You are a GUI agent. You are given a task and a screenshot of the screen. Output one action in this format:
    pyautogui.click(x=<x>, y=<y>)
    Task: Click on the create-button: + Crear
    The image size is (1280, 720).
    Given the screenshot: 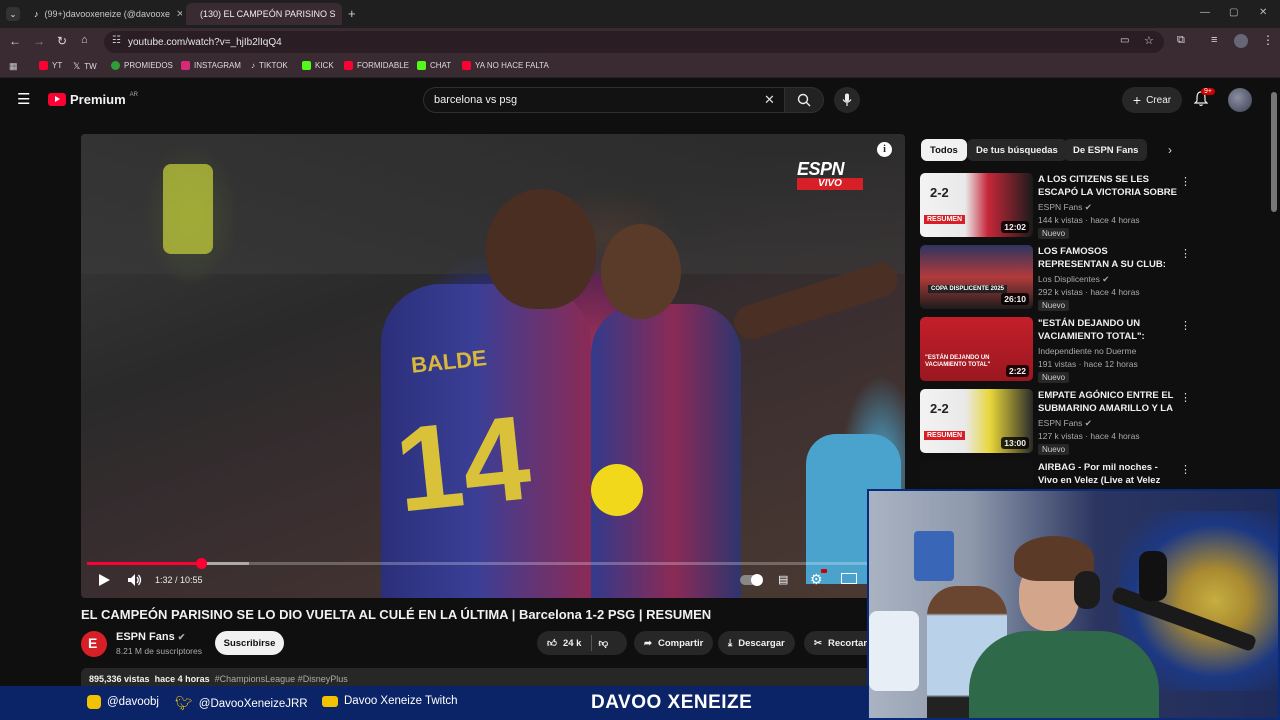 What is the action you would take?
    pyautogui.click(x=1152, y=100)
    